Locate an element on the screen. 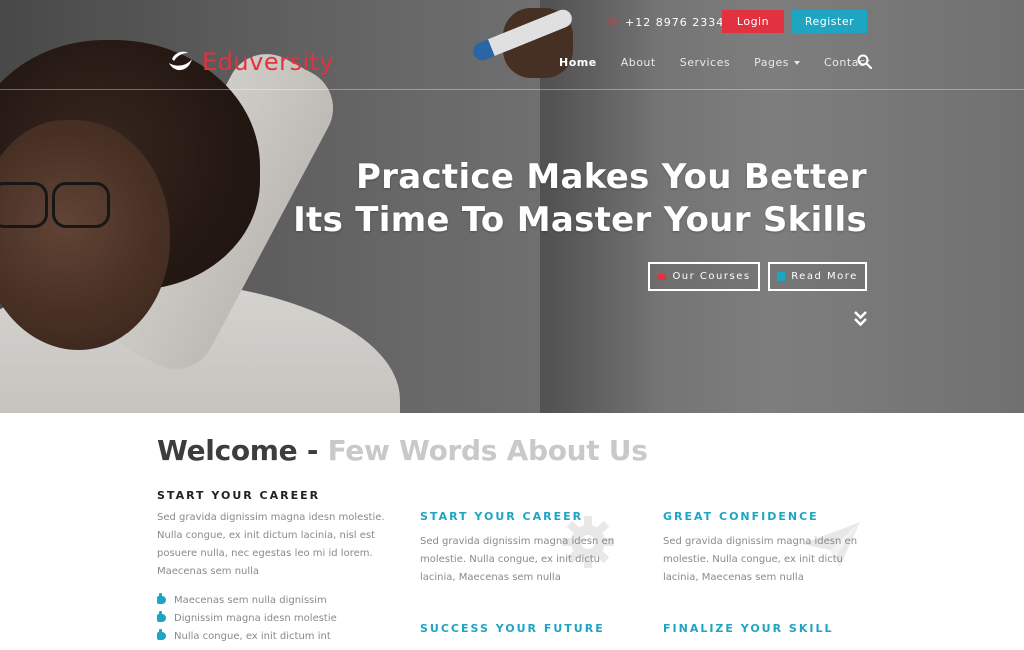 The image size is (1024, 650). list-item: Maecenas sem nulla dignissim is located at coordinates (247, 600).